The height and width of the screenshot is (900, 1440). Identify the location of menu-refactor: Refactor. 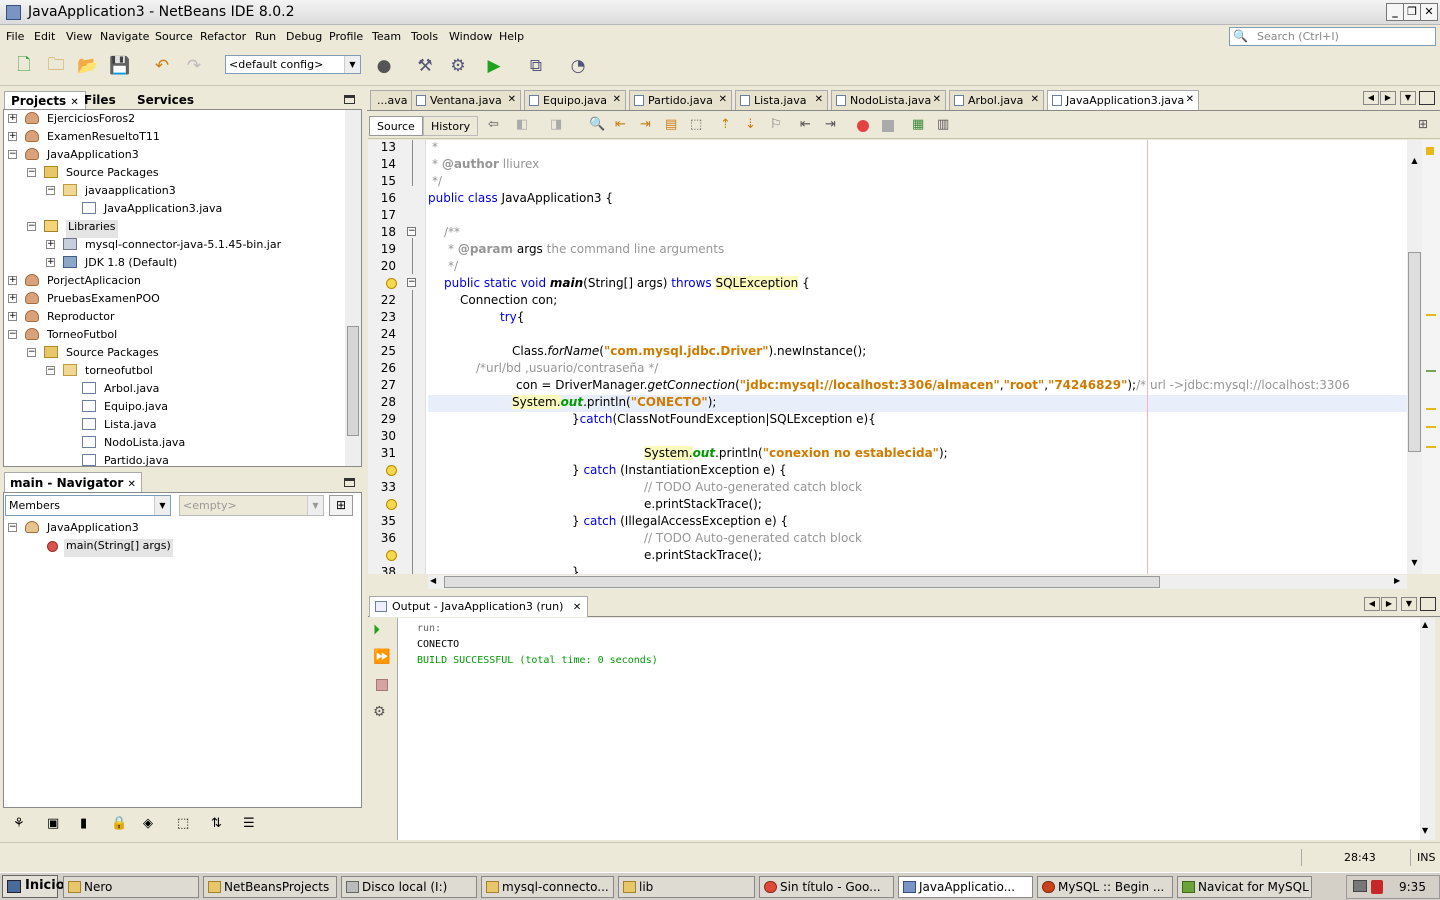
(223, 36).